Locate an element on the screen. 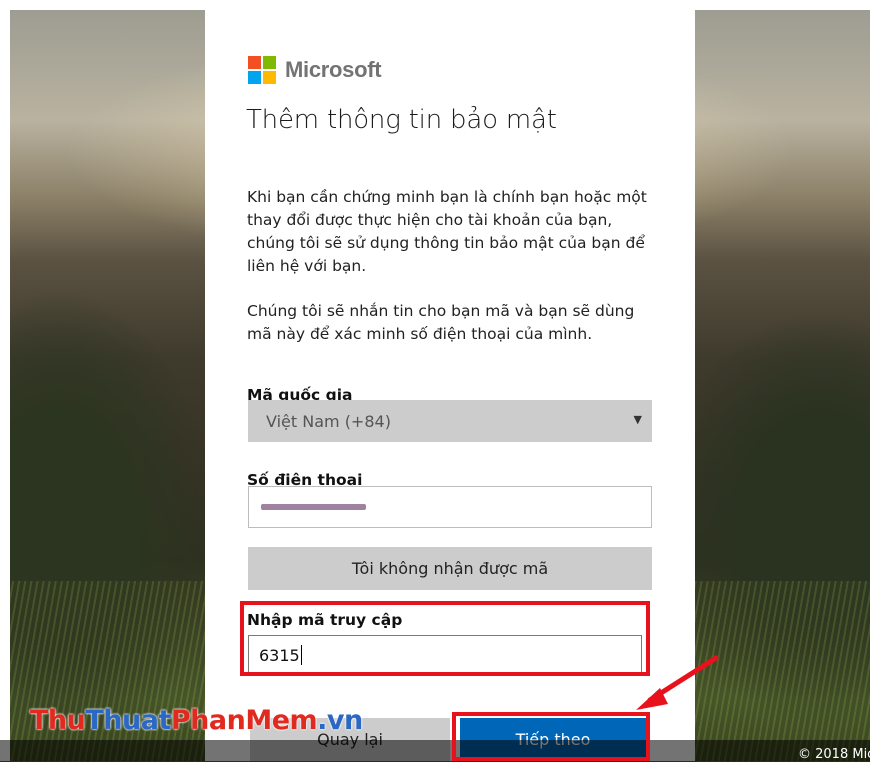  watermark-logo: ThuThuatPhanMem.vn is located at coordinates (196, 720).